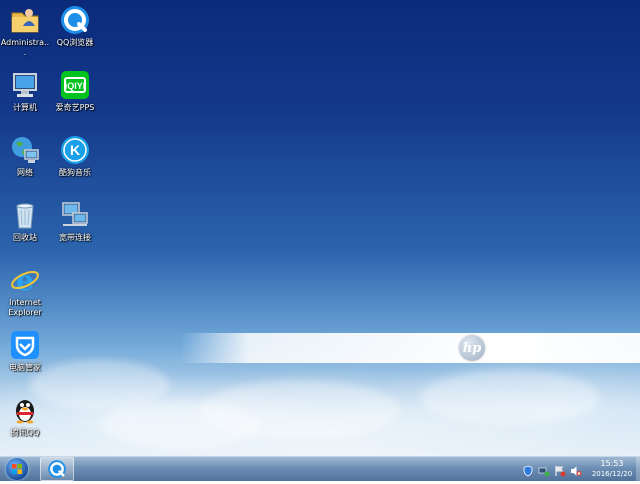  I want to click on desktop-icon-label: 网络, so click(25, 172).